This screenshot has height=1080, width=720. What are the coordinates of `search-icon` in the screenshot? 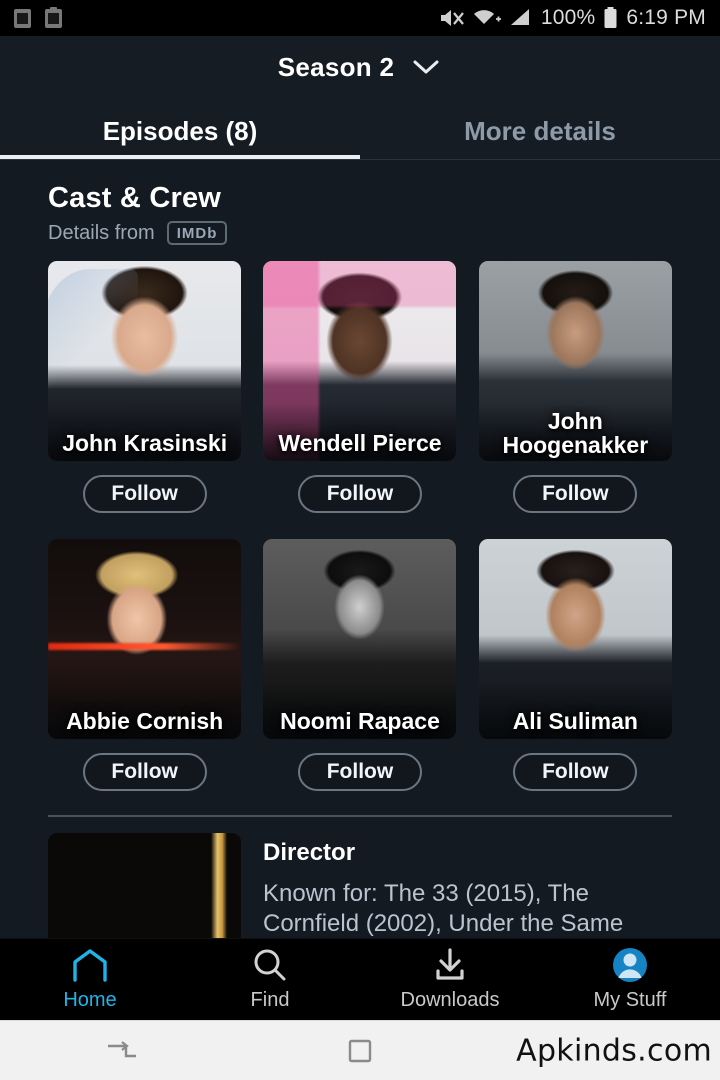 It's located at (270, 965).